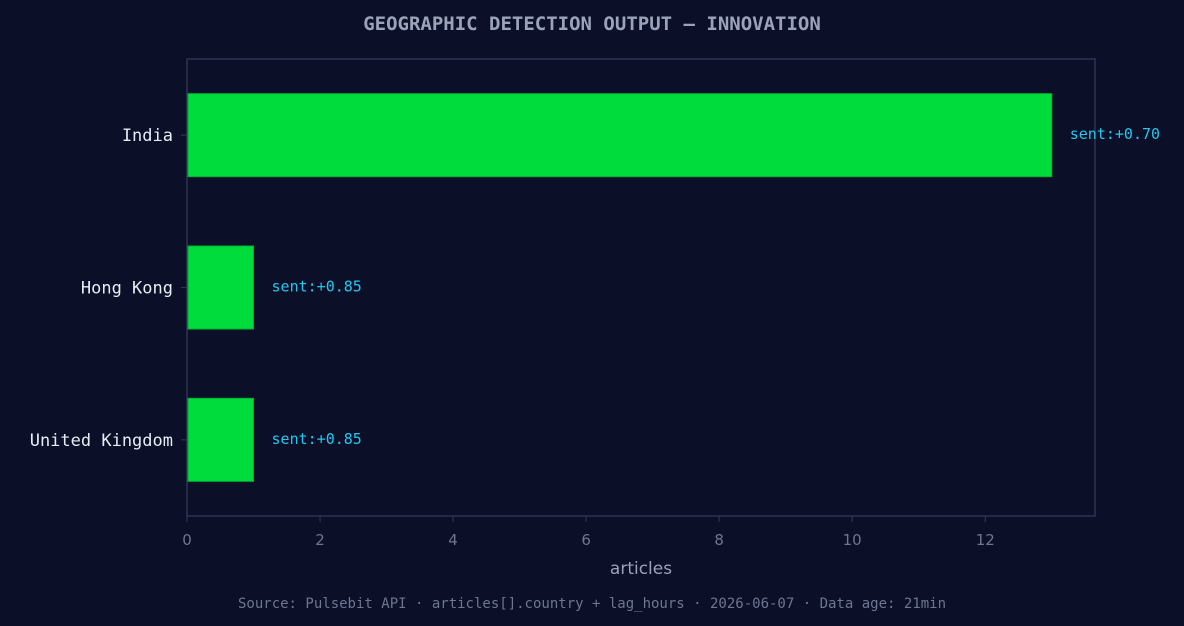 This screenshot has width=1184, height=626. I want to click on x-tick-label: 6, so click(586, 540).